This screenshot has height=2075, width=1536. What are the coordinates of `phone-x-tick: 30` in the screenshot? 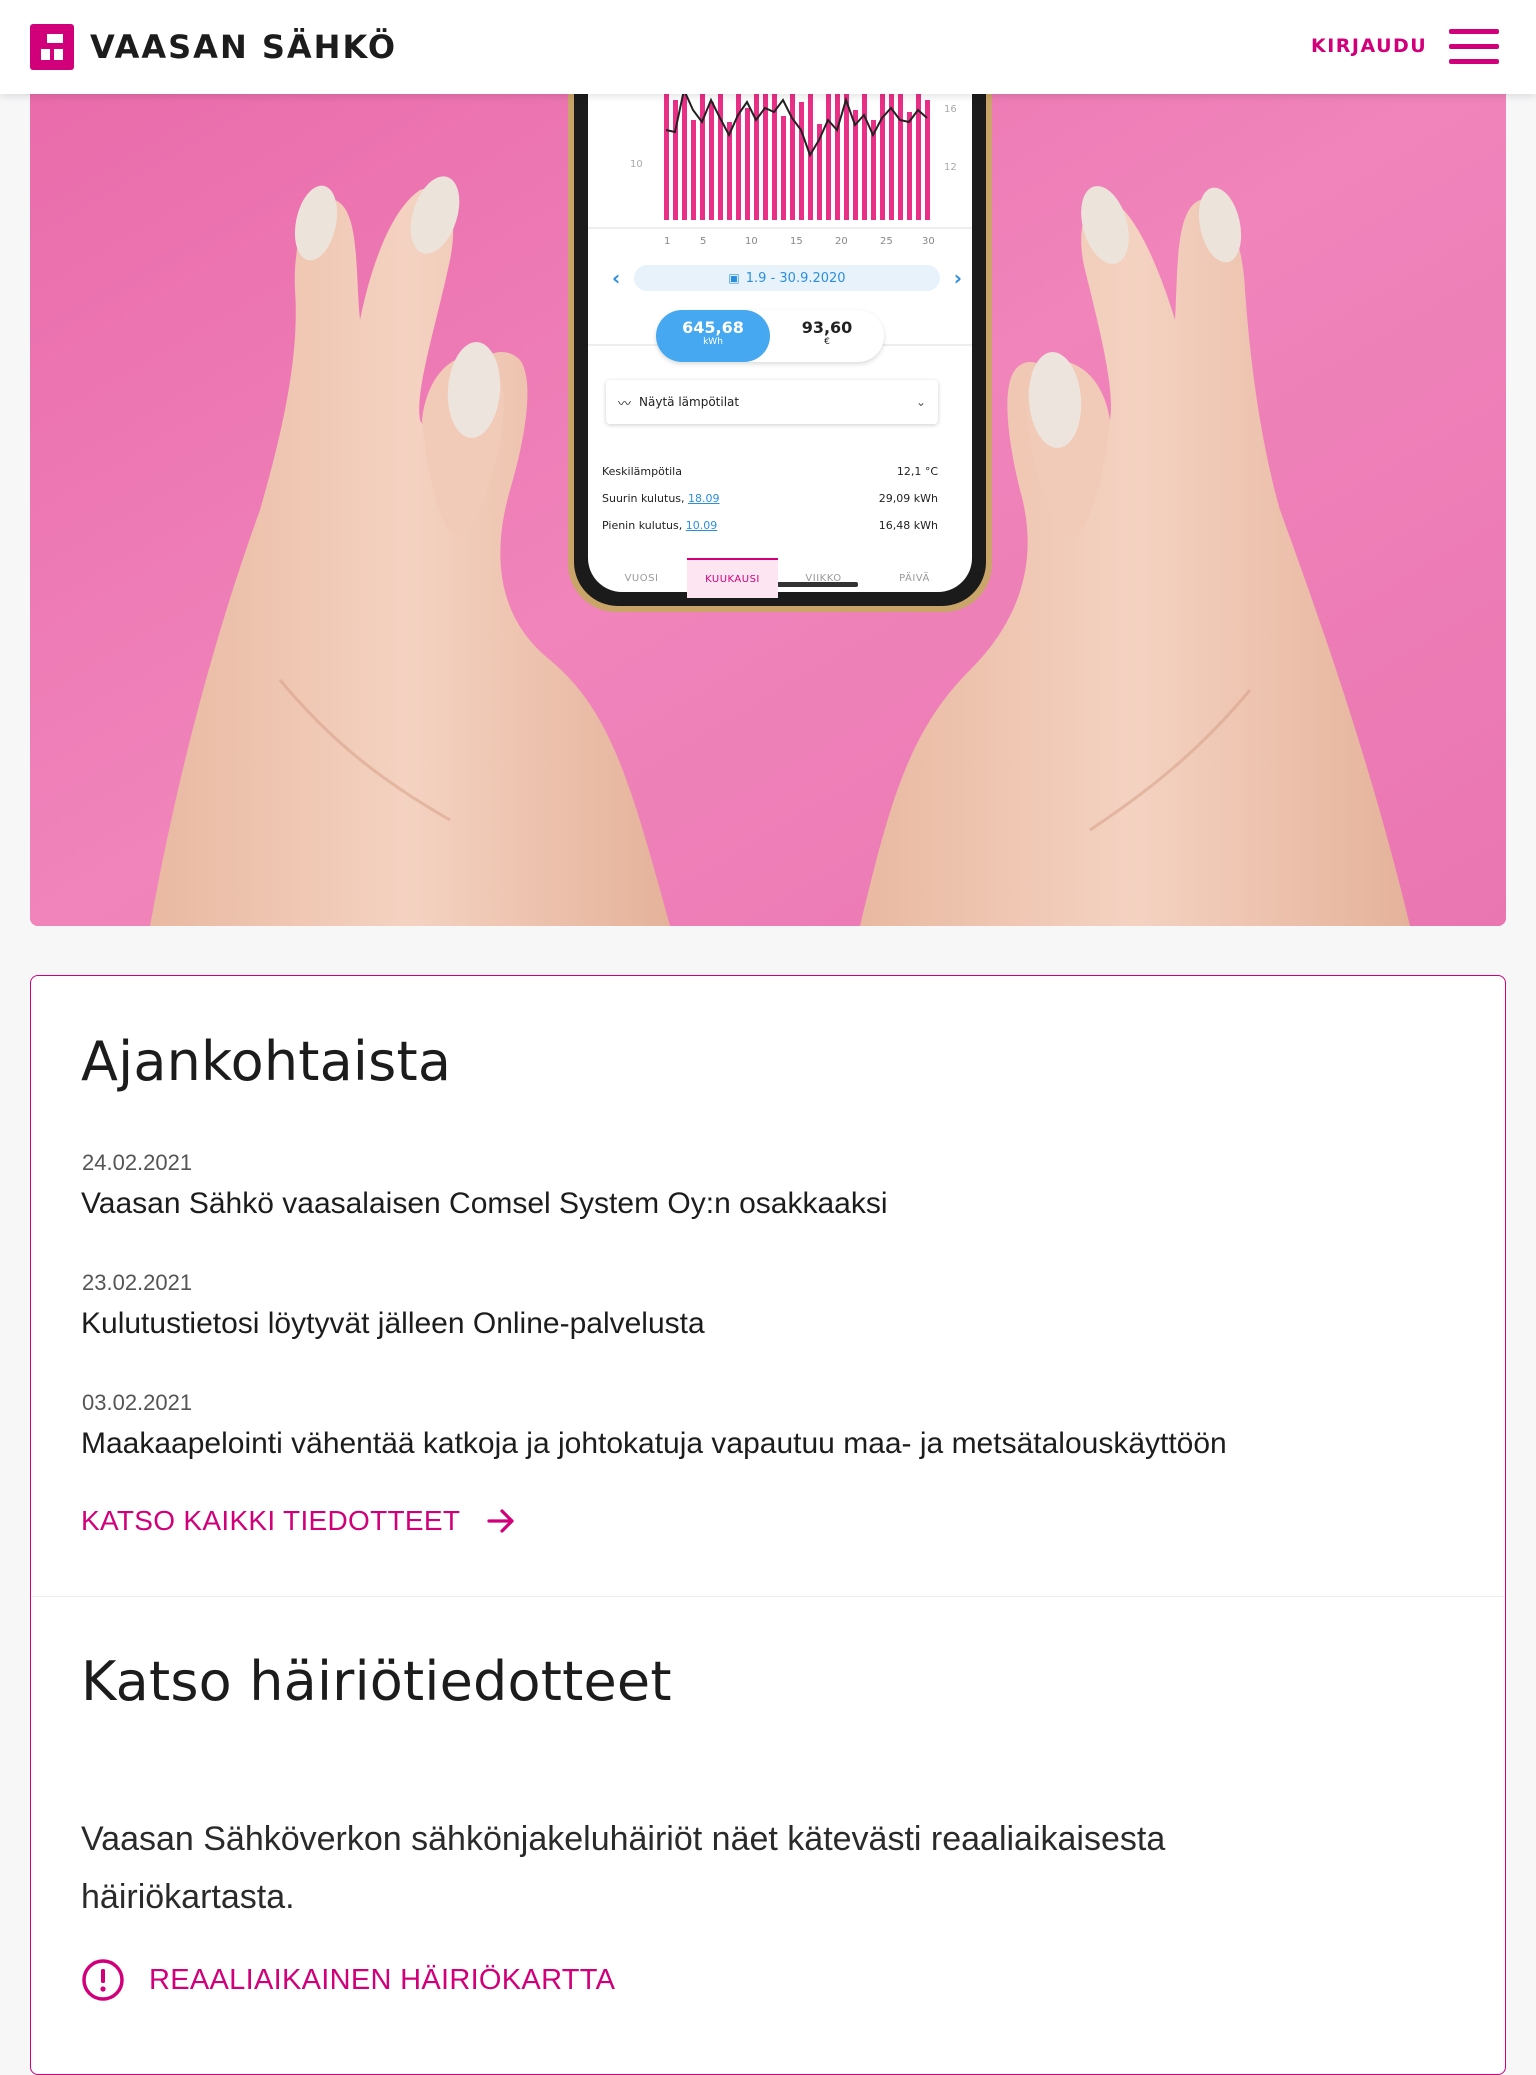 It's located at (928, 241).